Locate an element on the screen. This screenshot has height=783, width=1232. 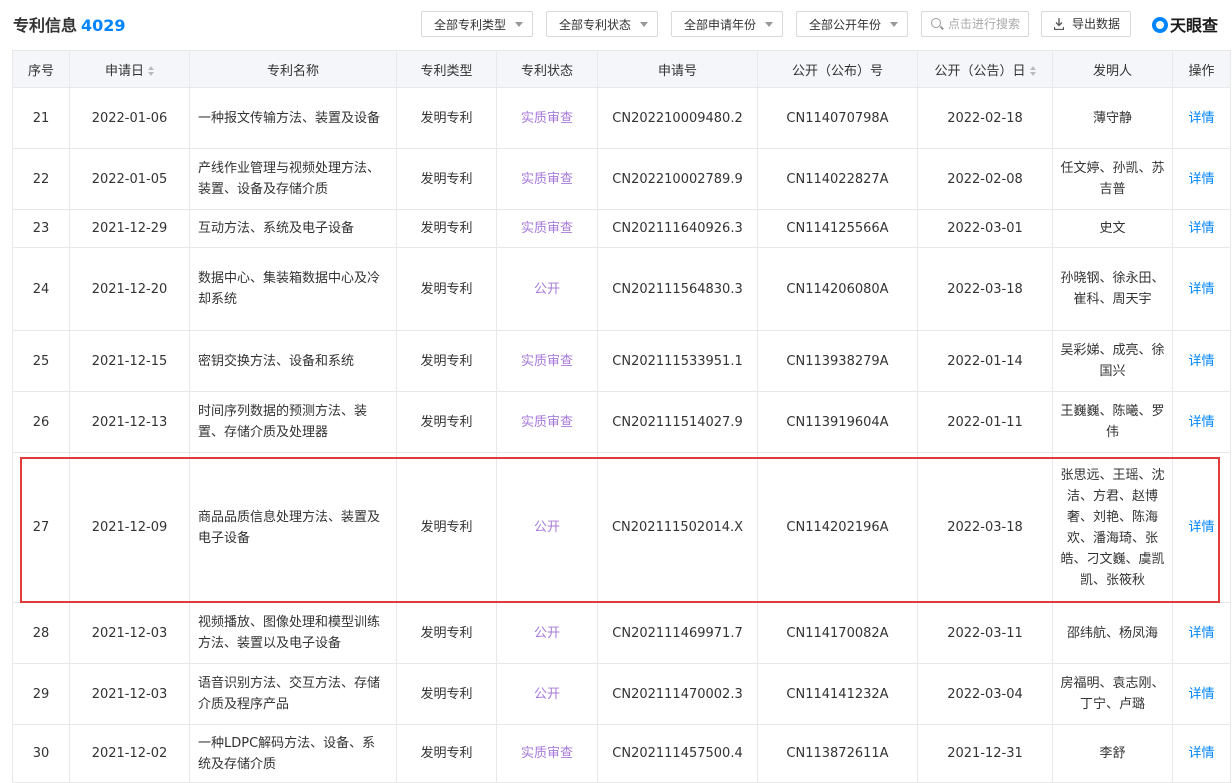
cell-inventors: 薄守静 is located at coordinates (1112, 118).